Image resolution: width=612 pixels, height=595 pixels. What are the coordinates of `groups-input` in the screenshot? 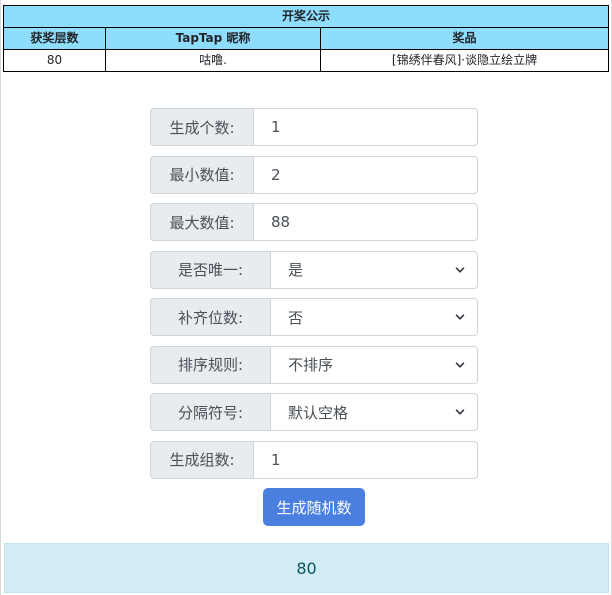 It's located at (365, 459).